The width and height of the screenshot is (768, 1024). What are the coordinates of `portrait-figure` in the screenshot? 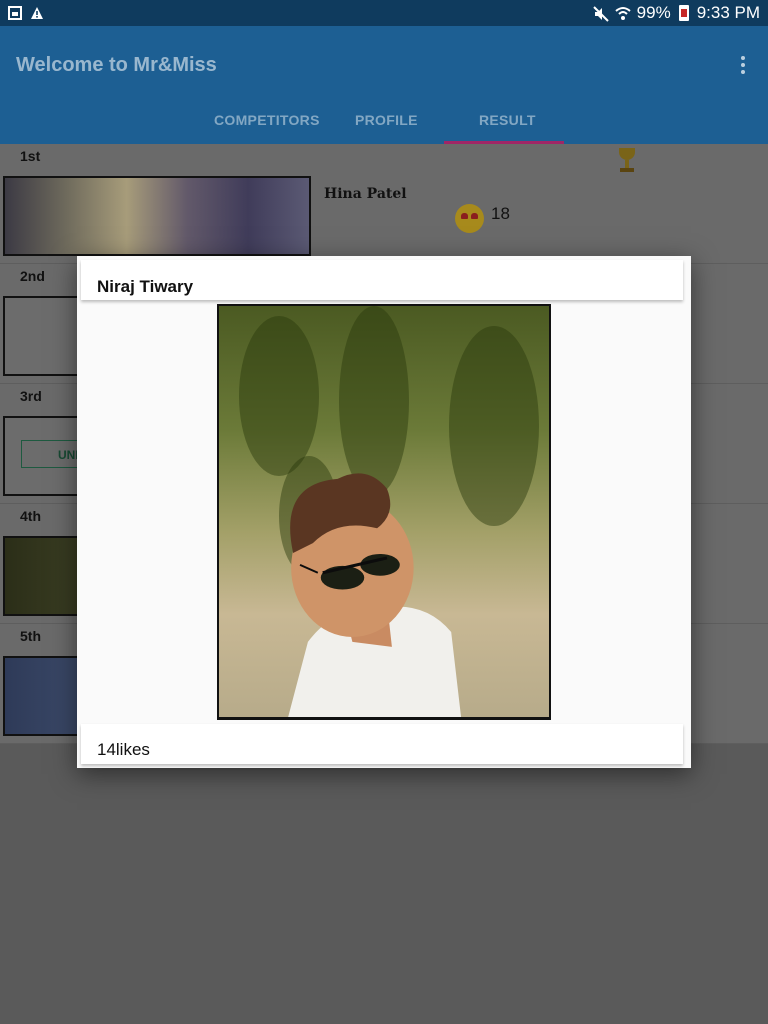 It's located at (375, 595).